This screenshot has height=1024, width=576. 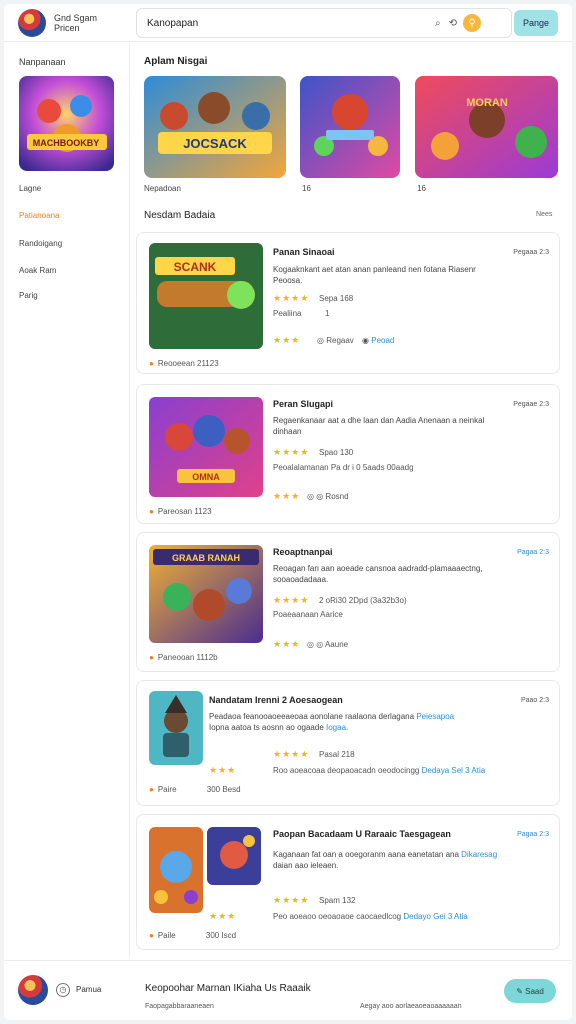 I want to click on card-2-meta-bottom: ◎ ◎ Rosnd, so click(x=328, y=496).